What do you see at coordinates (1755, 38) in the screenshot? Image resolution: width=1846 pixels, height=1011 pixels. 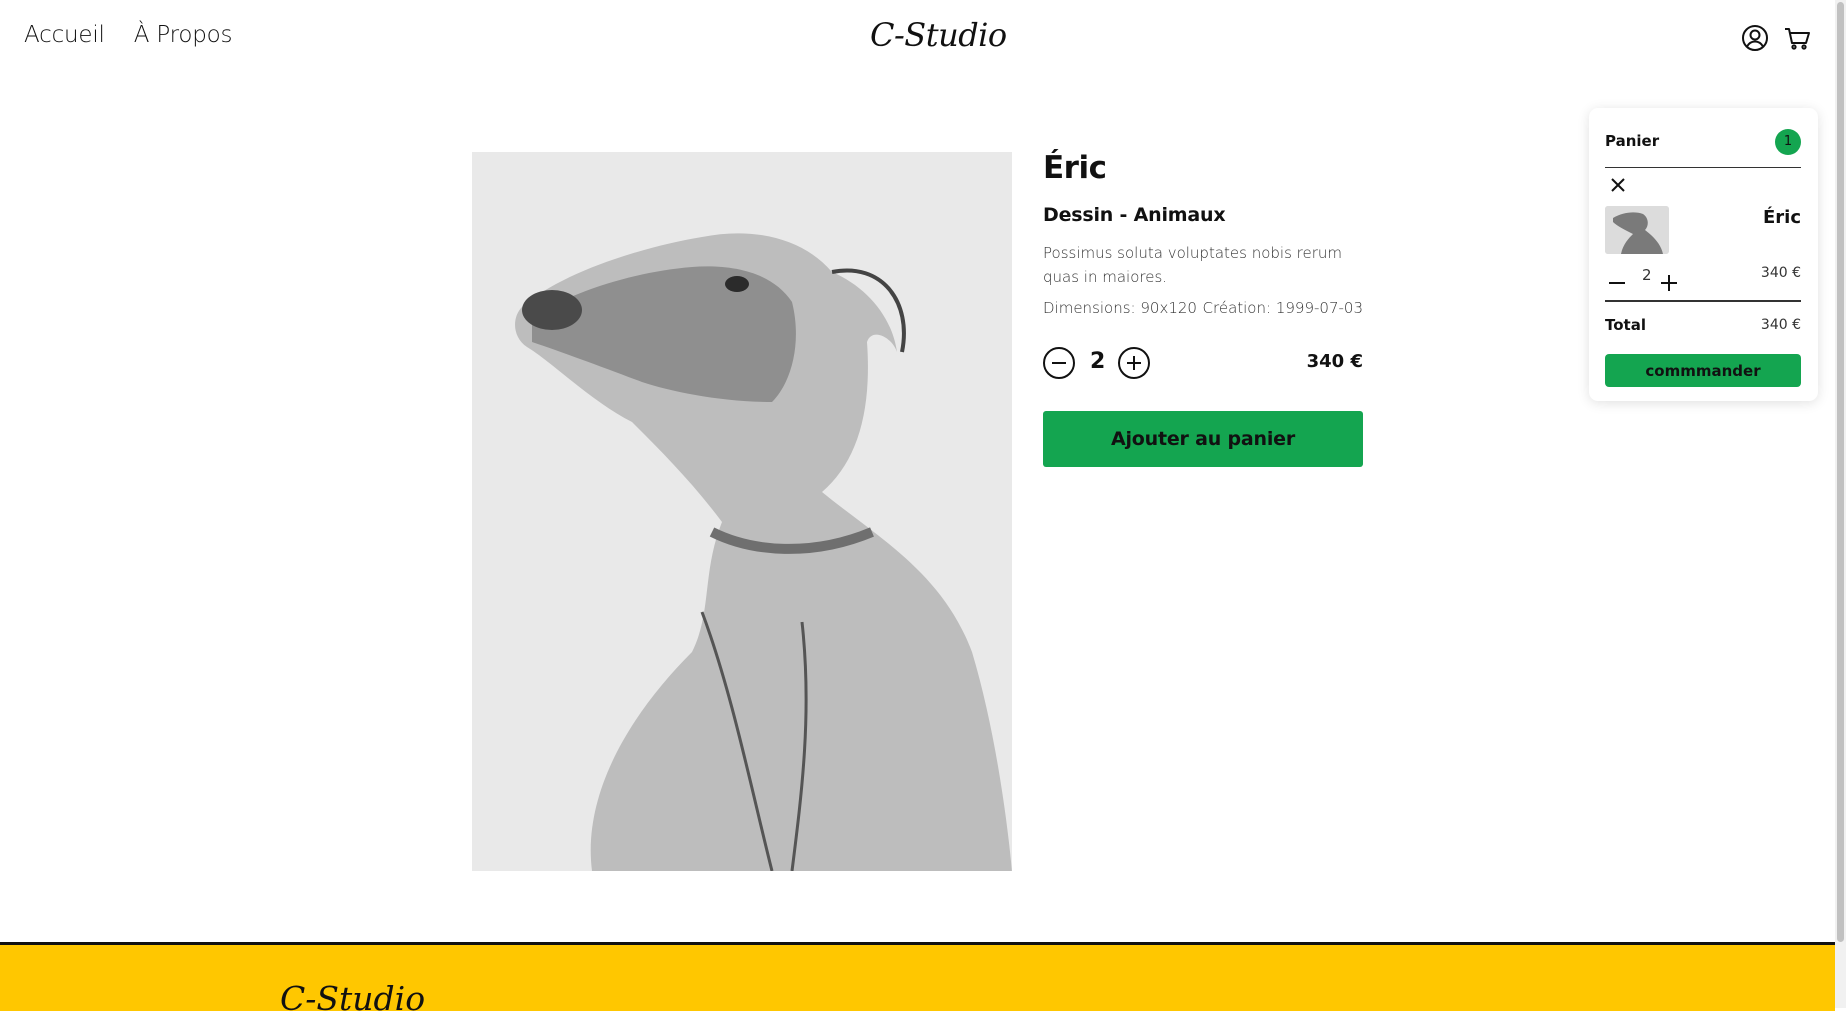 I see `user-icon` at bounding box center [1755, 38].